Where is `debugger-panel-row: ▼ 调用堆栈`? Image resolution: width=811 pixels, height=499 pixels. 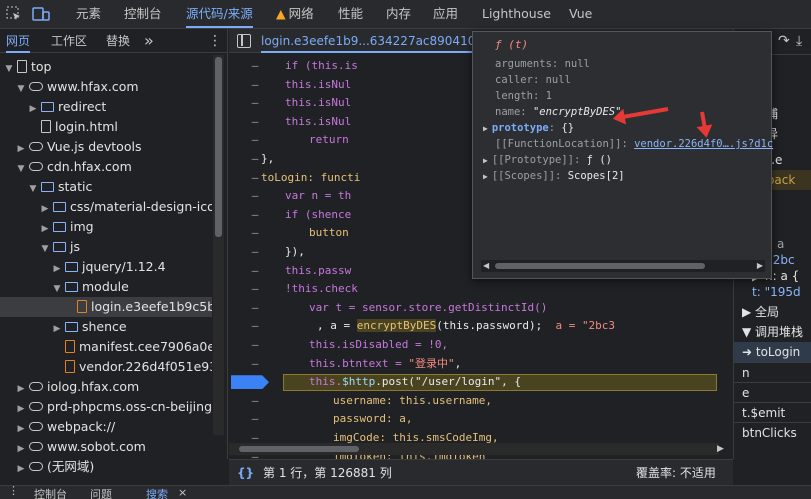
debugger-panel-row: ▼ 调用堆栈 is located at coordinates (772, 332).